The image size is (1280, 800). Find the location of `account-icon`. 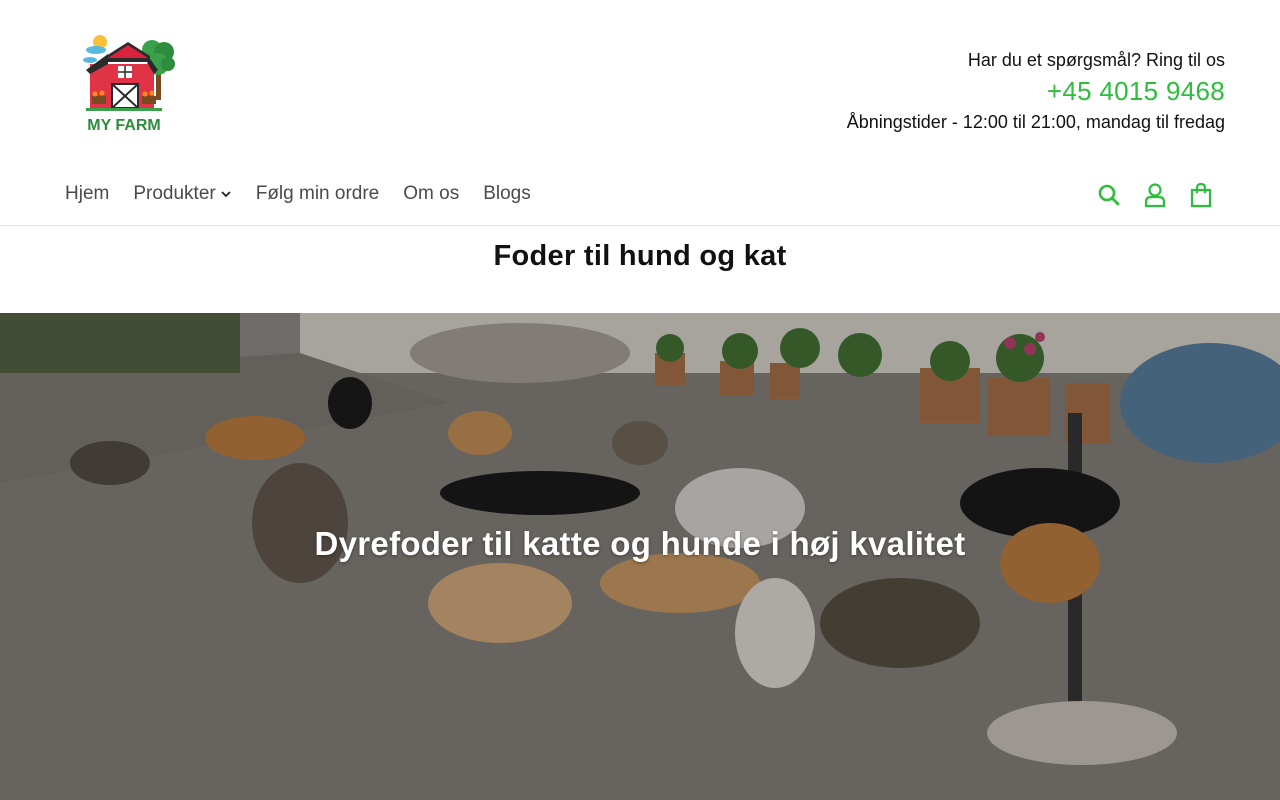

account-icon is located at coordinates (1155, 195).